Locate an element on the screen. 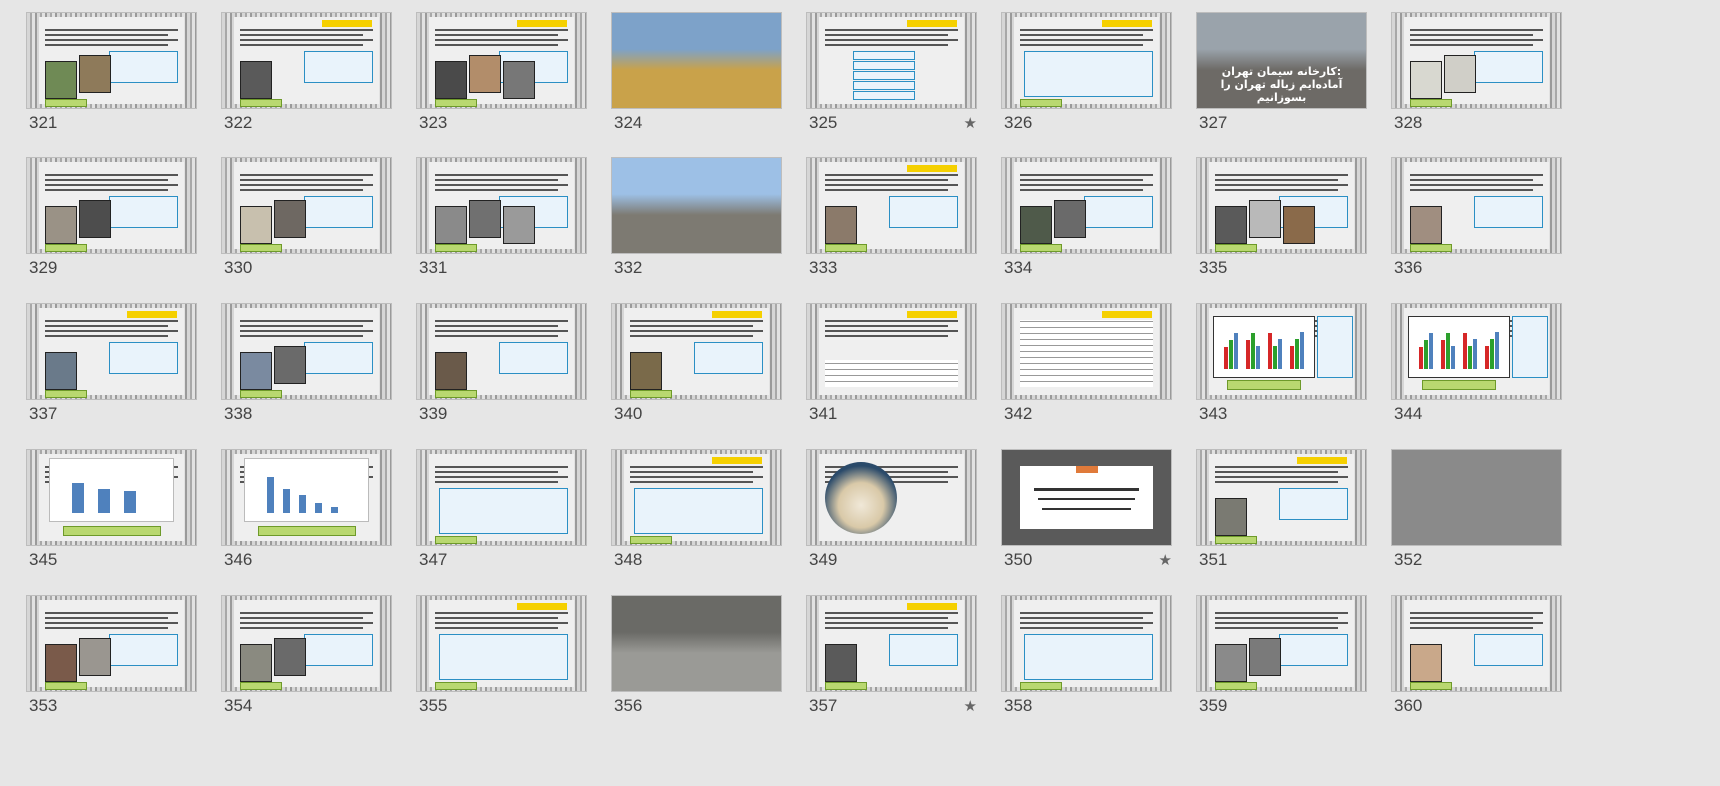  slide-thumbnail-344: 344 is located at coordinates (1477, 369).